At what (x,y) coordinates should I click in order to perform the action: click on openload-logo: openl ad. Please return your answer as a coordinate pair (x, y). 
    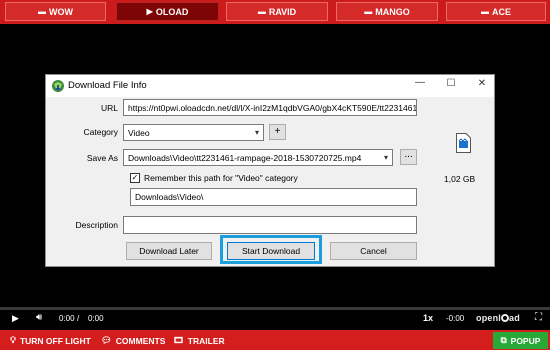
    Looking at the image, I should click on (498, 318).